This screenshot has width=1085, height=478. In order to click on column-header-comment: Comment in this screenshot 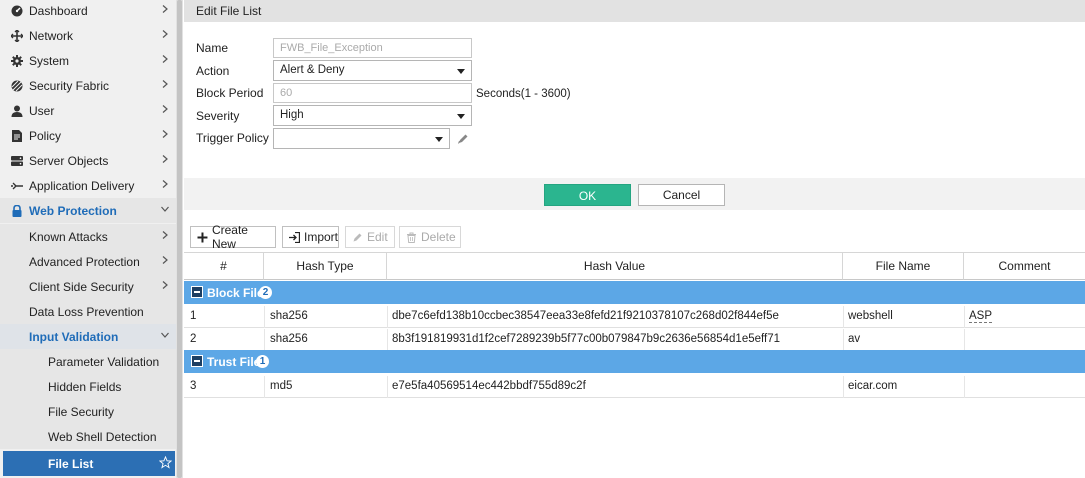, I will do `click(1024, 266)`.